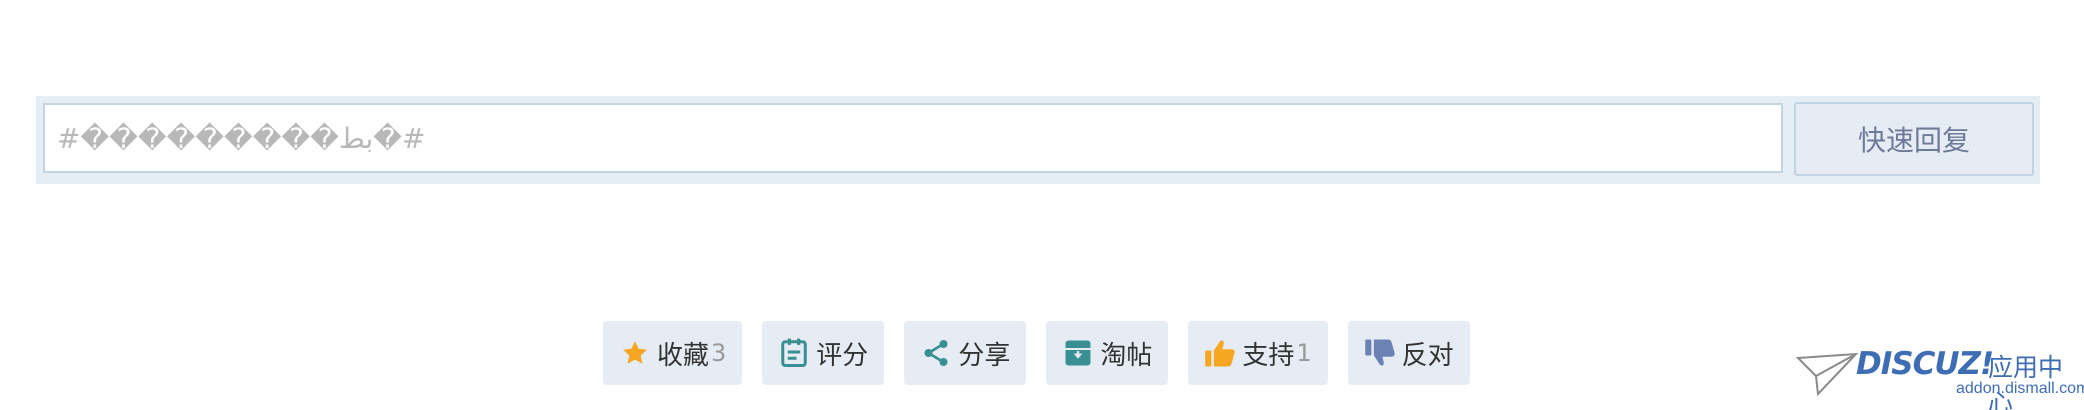 The image size is (2084, 410). Describe the element at coordinates (1427, 355) in the screenshot. I see `oppose-label: 反对` at that location.